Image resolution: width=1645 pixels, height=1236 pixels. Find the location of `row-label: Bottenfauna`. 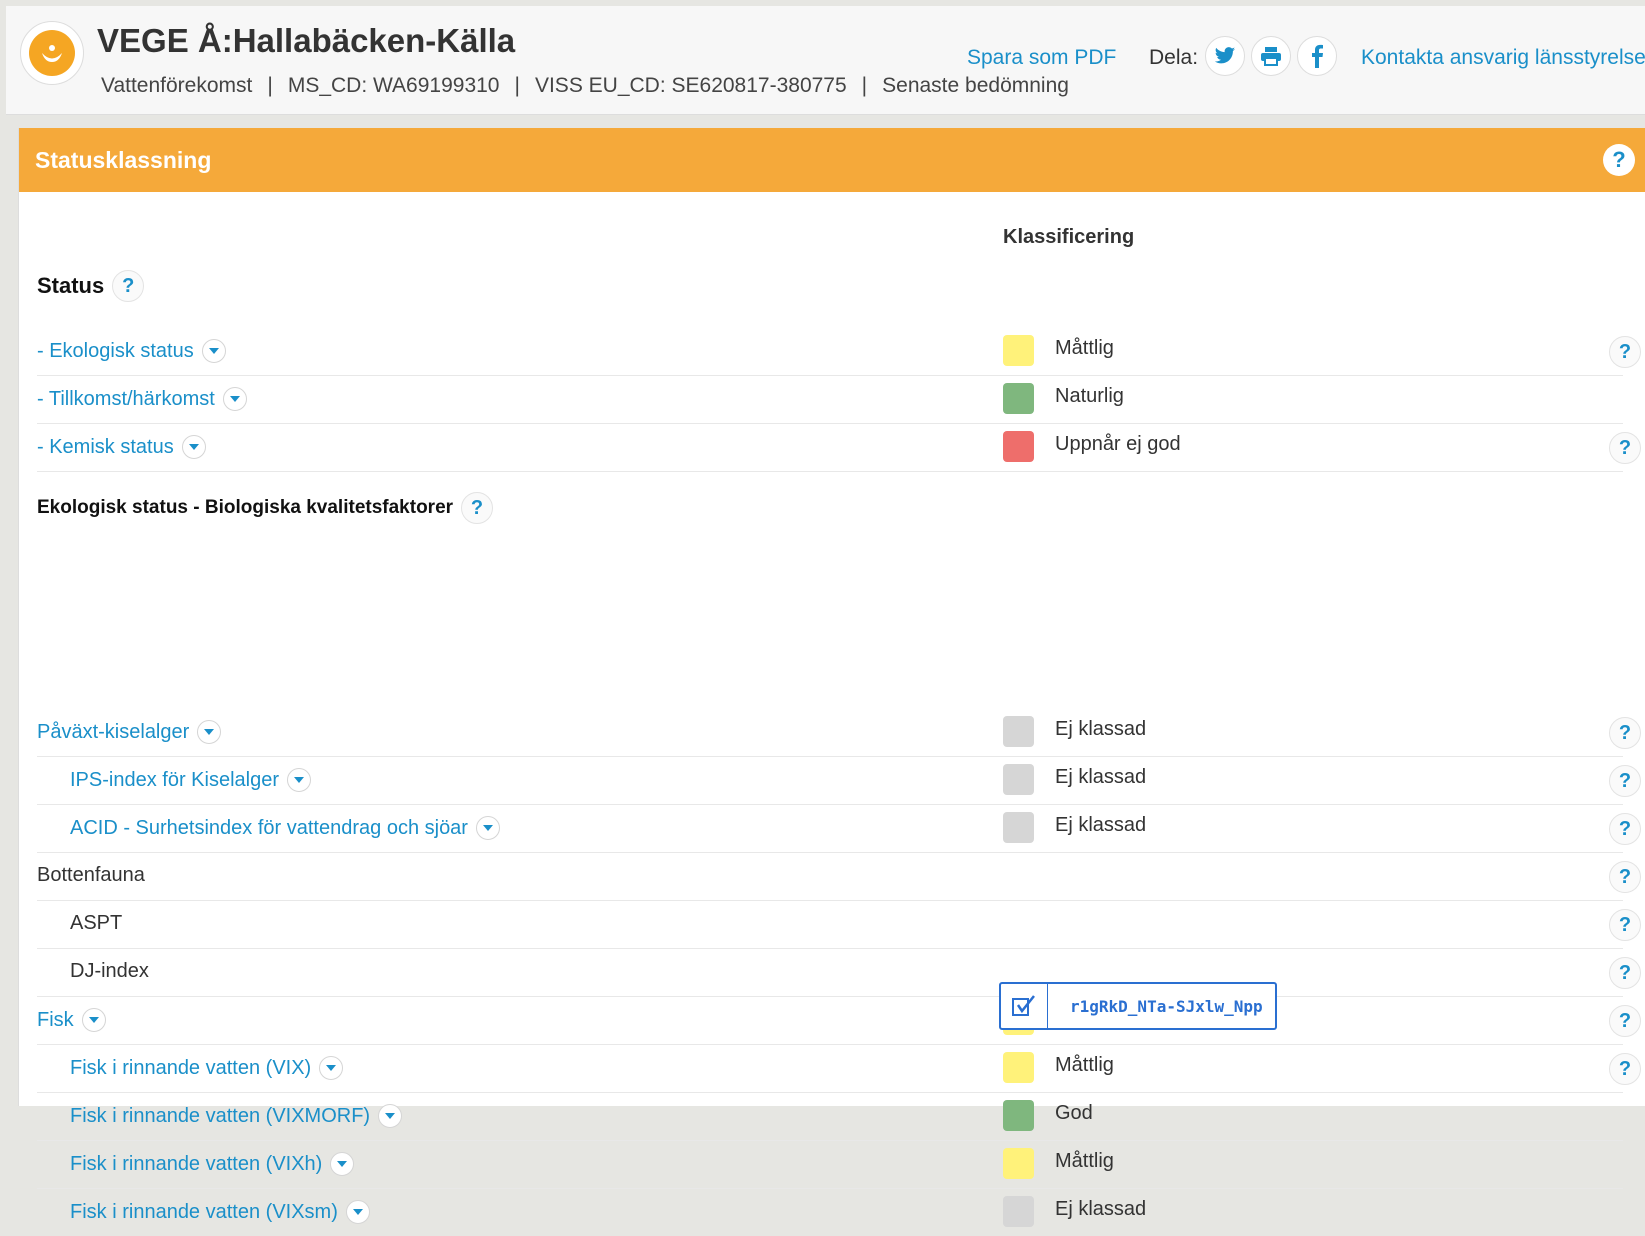

row-label: Bottenfauna is located at coordinates (91, 875).